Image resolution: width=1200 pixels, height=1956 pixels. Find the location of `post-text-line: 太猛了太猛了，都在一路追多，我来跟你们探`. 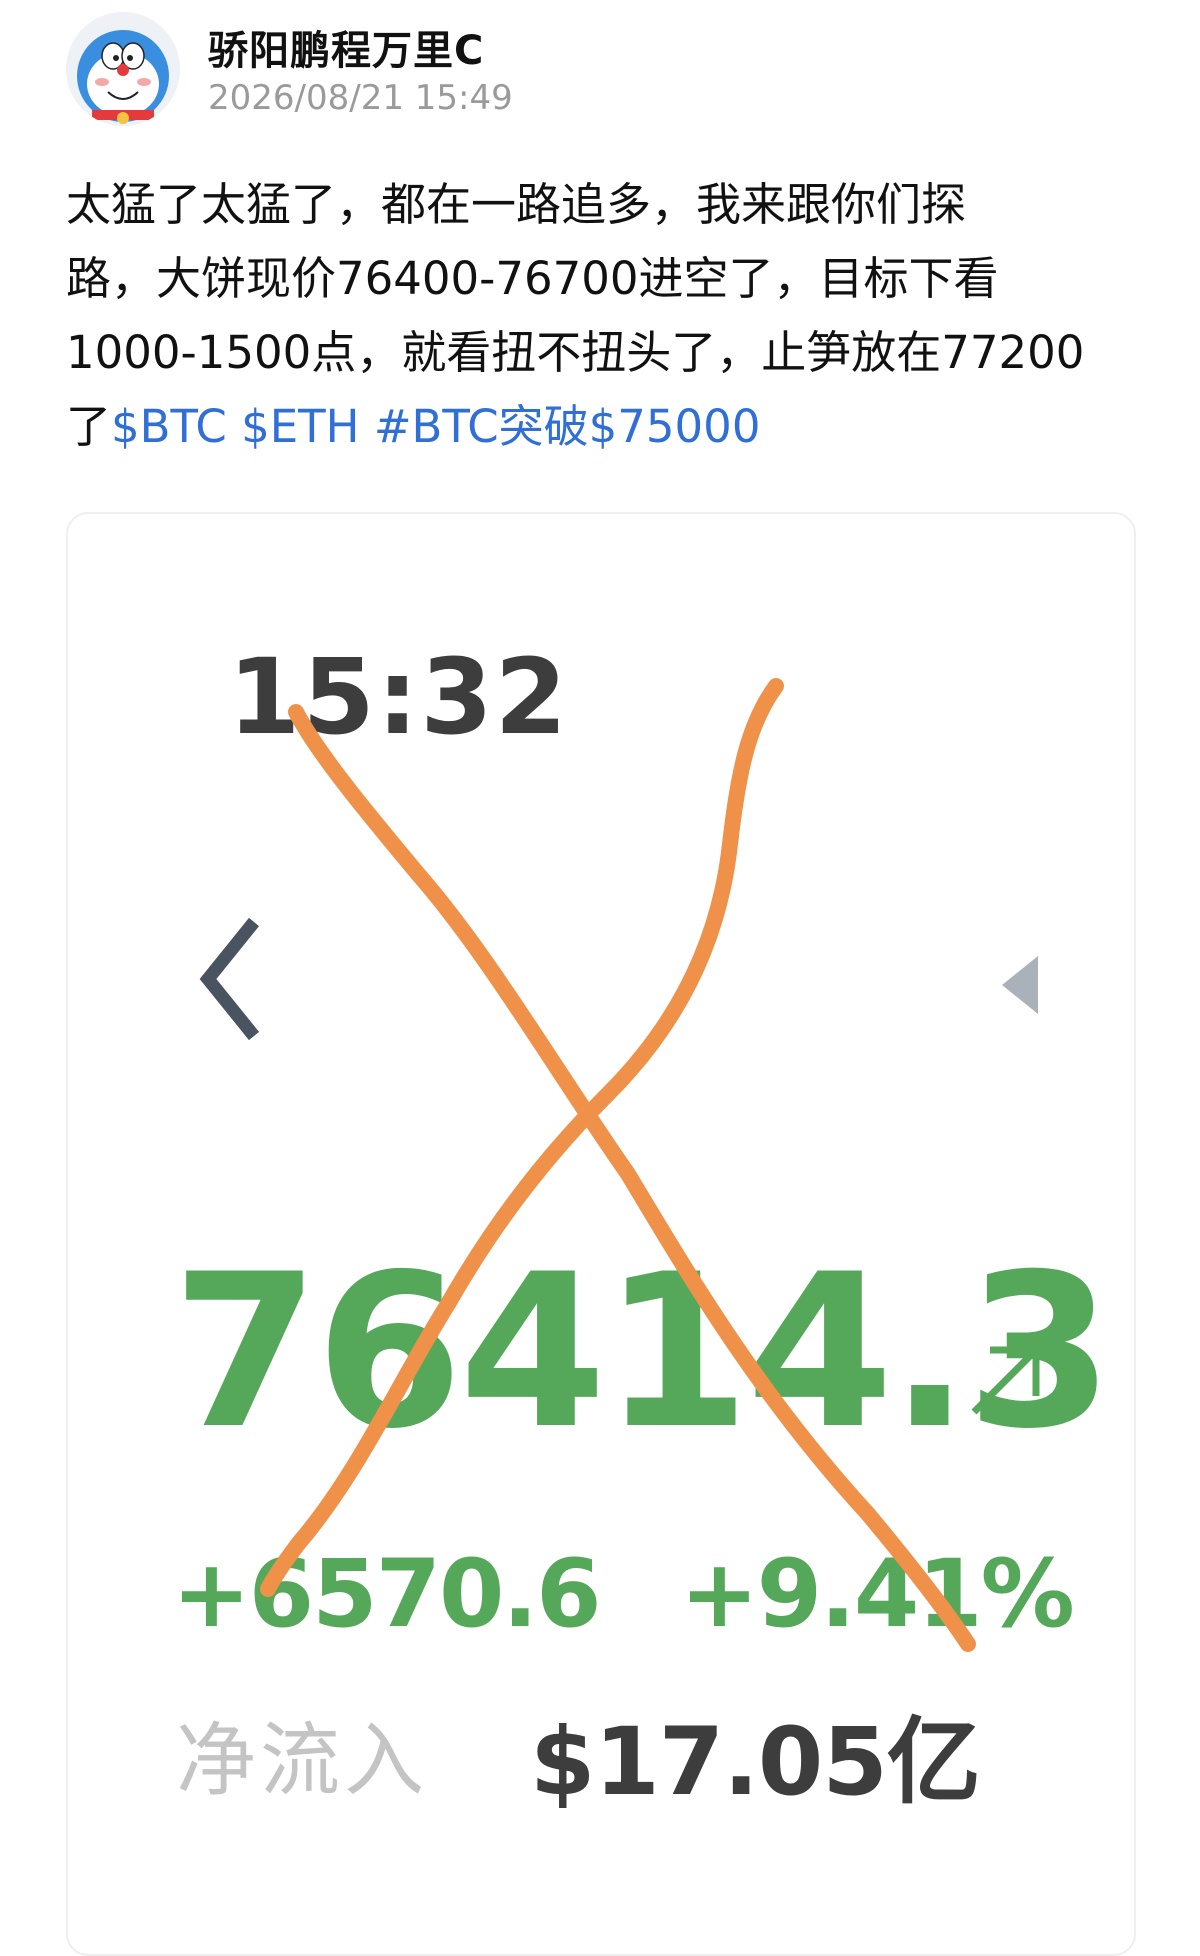

post-text-line: 太猛了太猛了，都在一路追多，我来跟你们探 is located at coordinates (516, 204).